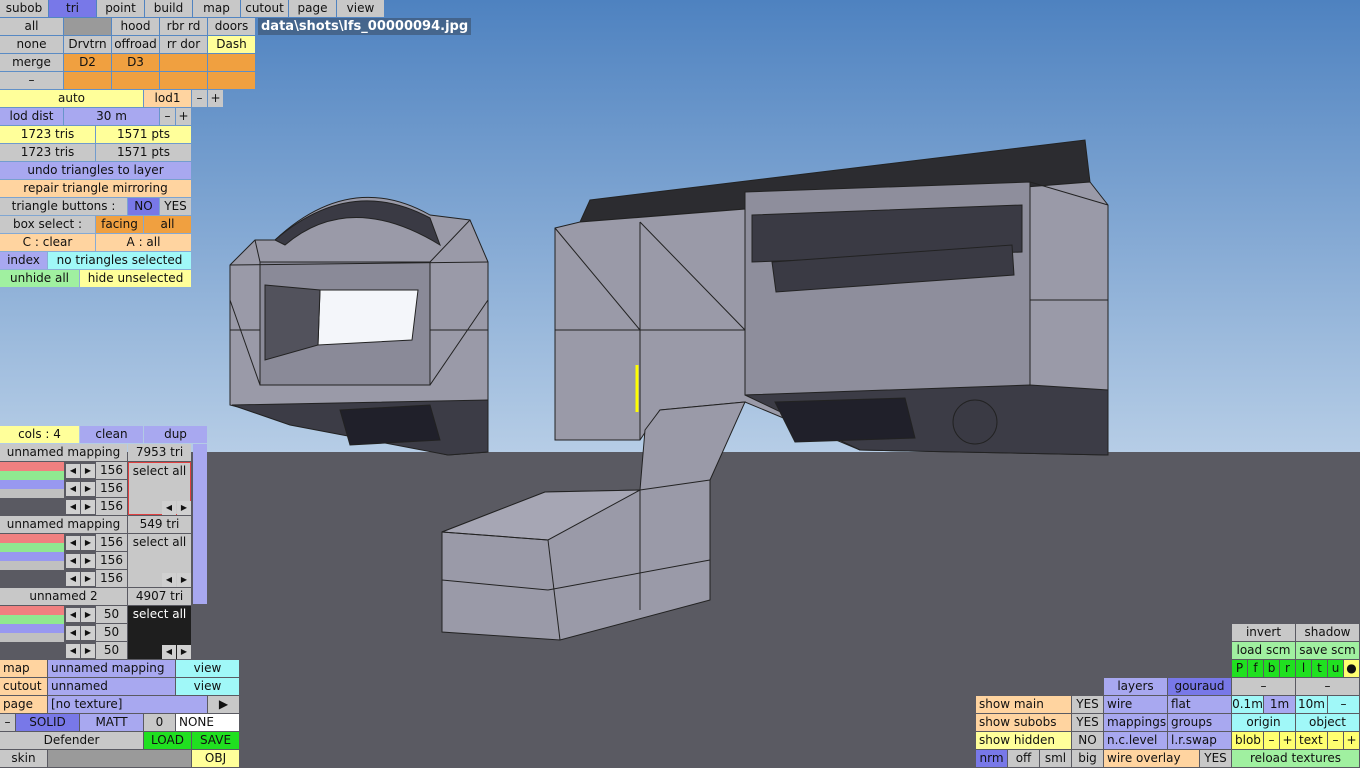 This screenshot has width=1360, height=768. I want to click on view-letter-1: f, so click(1255, 668).